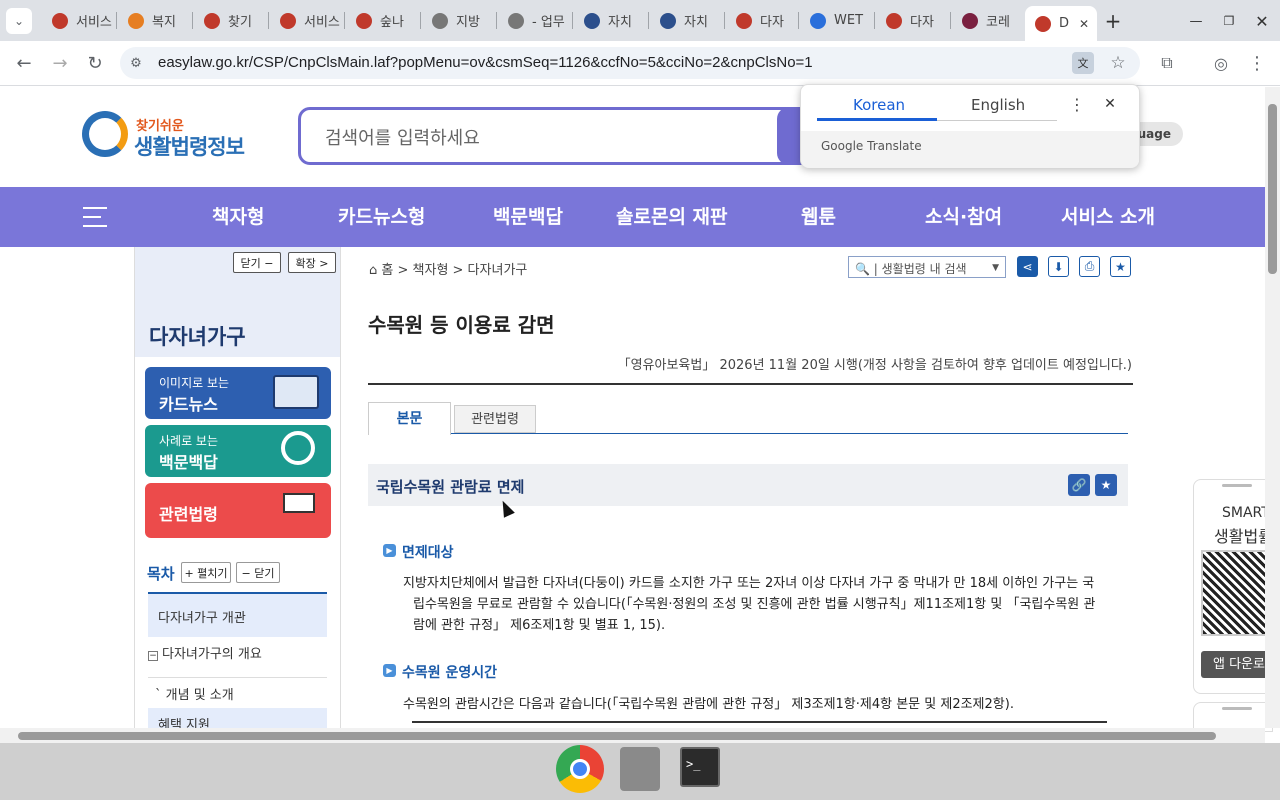 The image size is (1280, 800). What do you see at coordinates (238, 393) in the screenshot?
I see `cardnews-card: 이미지로 보는 카드뉴스` at bounding box center [238, 393].